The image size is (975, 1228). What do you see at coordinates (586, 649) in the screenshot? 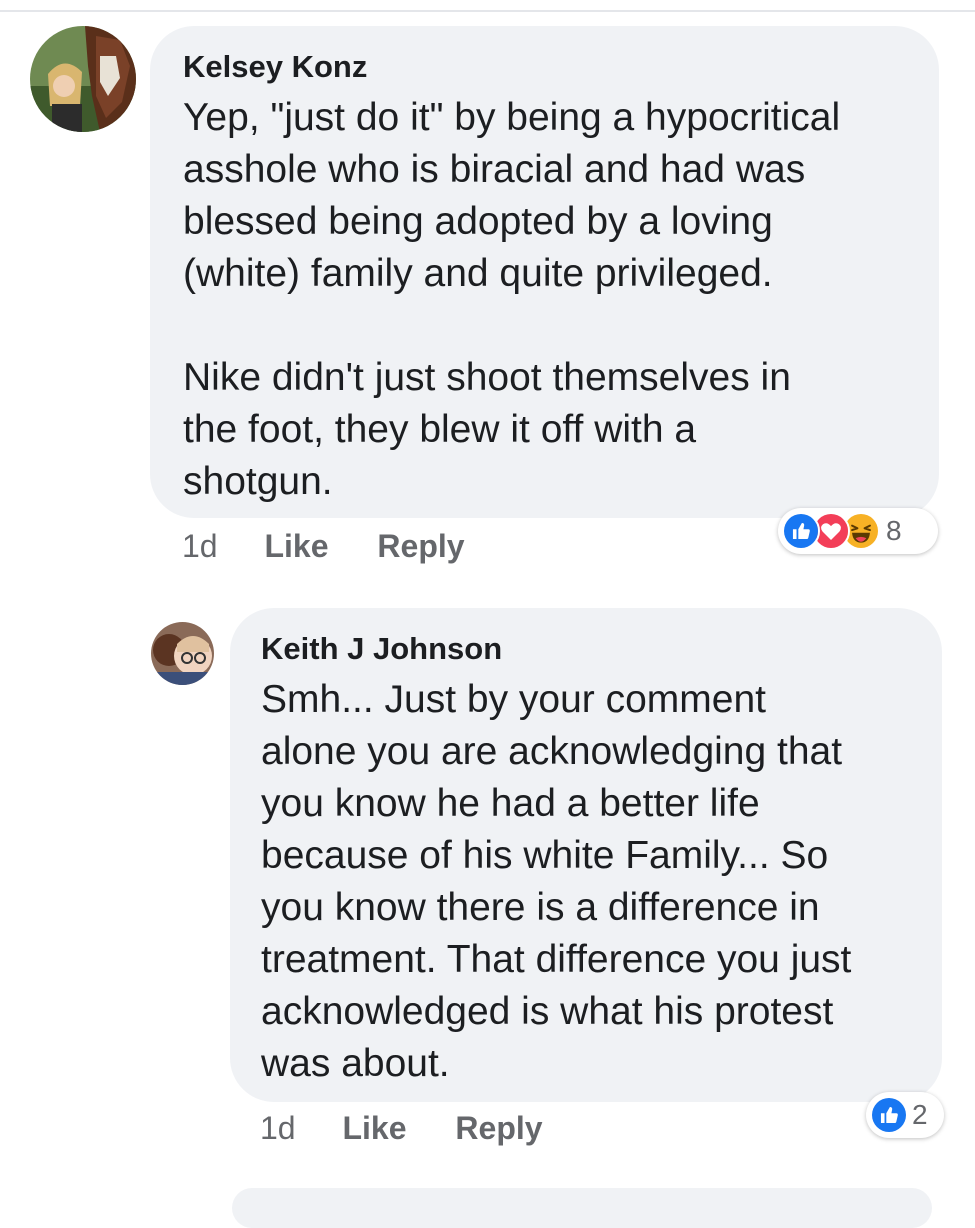
I see `comment-author: Keith J Johnson` at bounding box center [586, 649].